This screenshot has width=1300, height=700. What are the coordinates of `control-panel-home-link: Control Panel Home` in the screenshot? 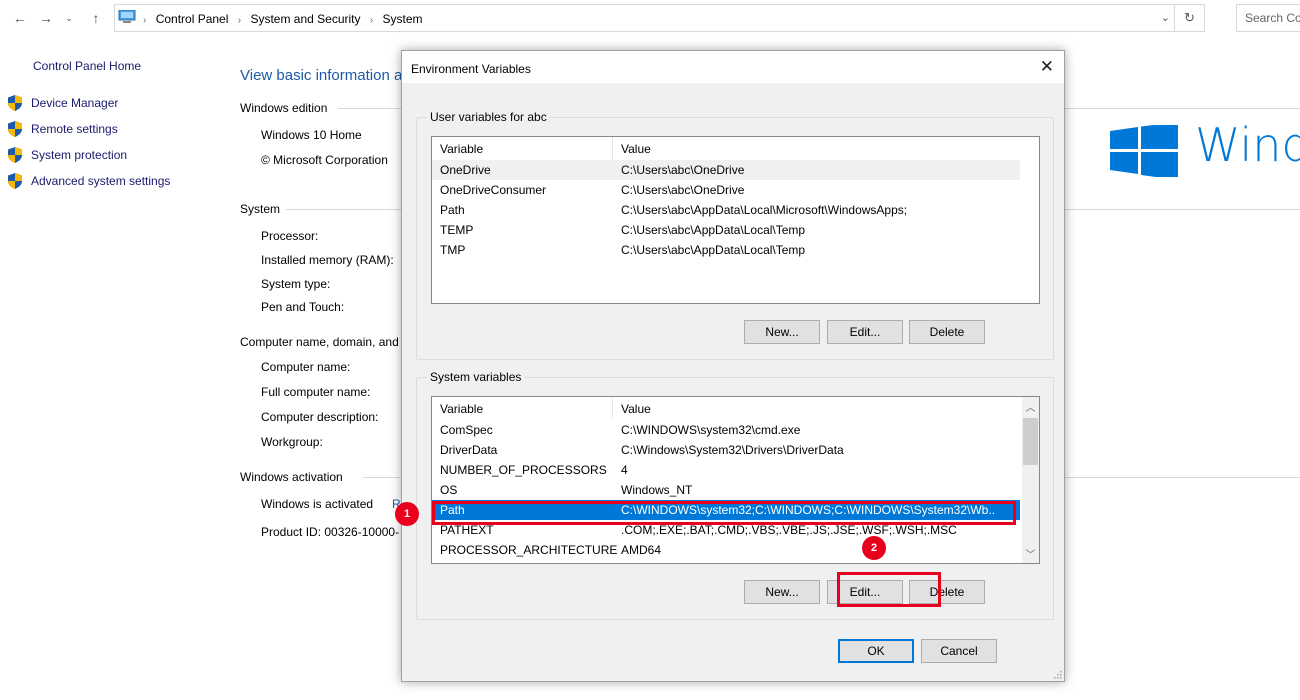 It's located at (87, 66).